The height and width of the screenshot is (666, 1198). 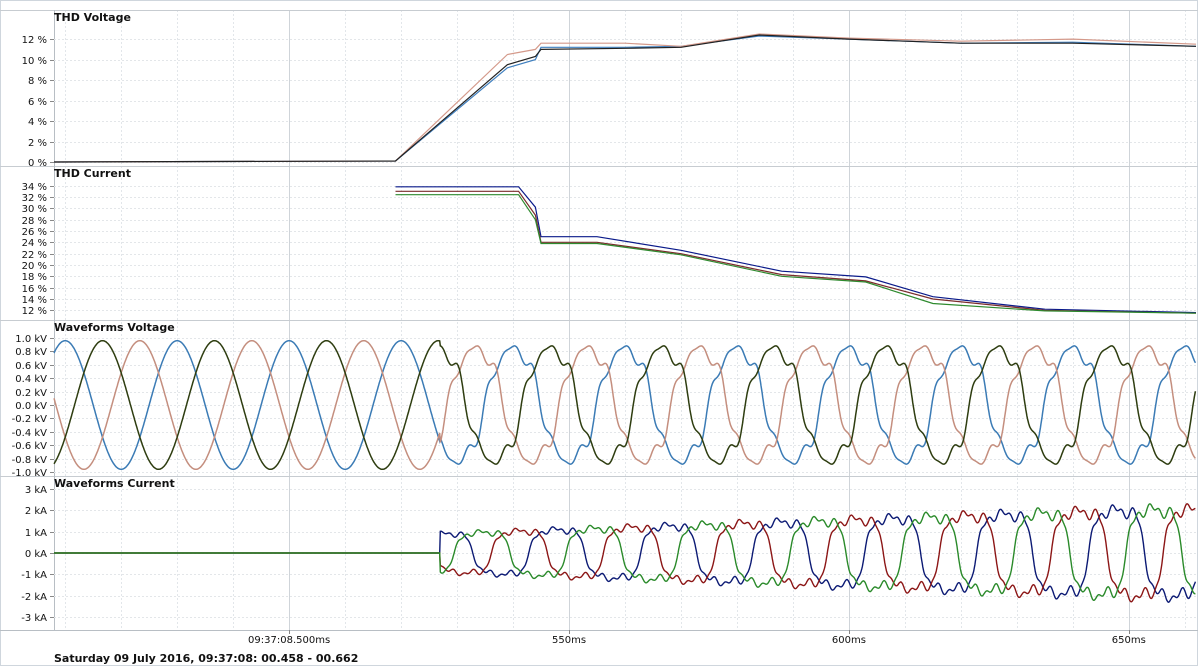 I want to click on series-line-phase-a, so click(x=796, y=250).